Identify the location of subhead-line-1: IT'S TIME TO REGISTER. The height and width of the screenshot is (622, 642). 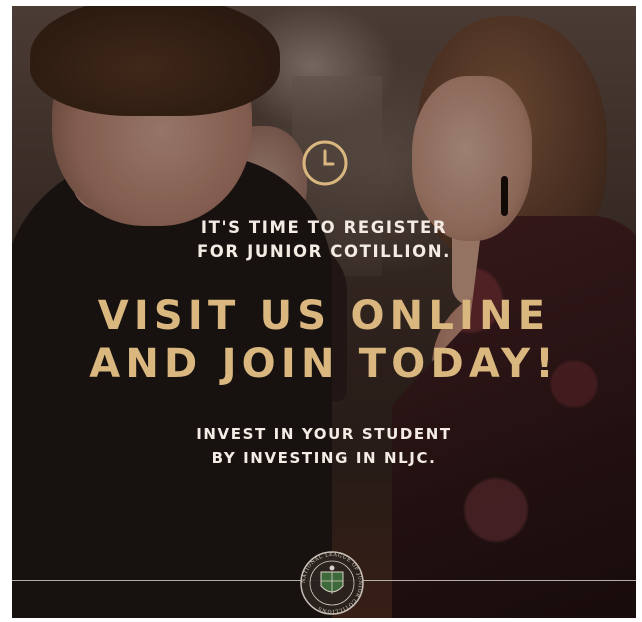
(324, 227).